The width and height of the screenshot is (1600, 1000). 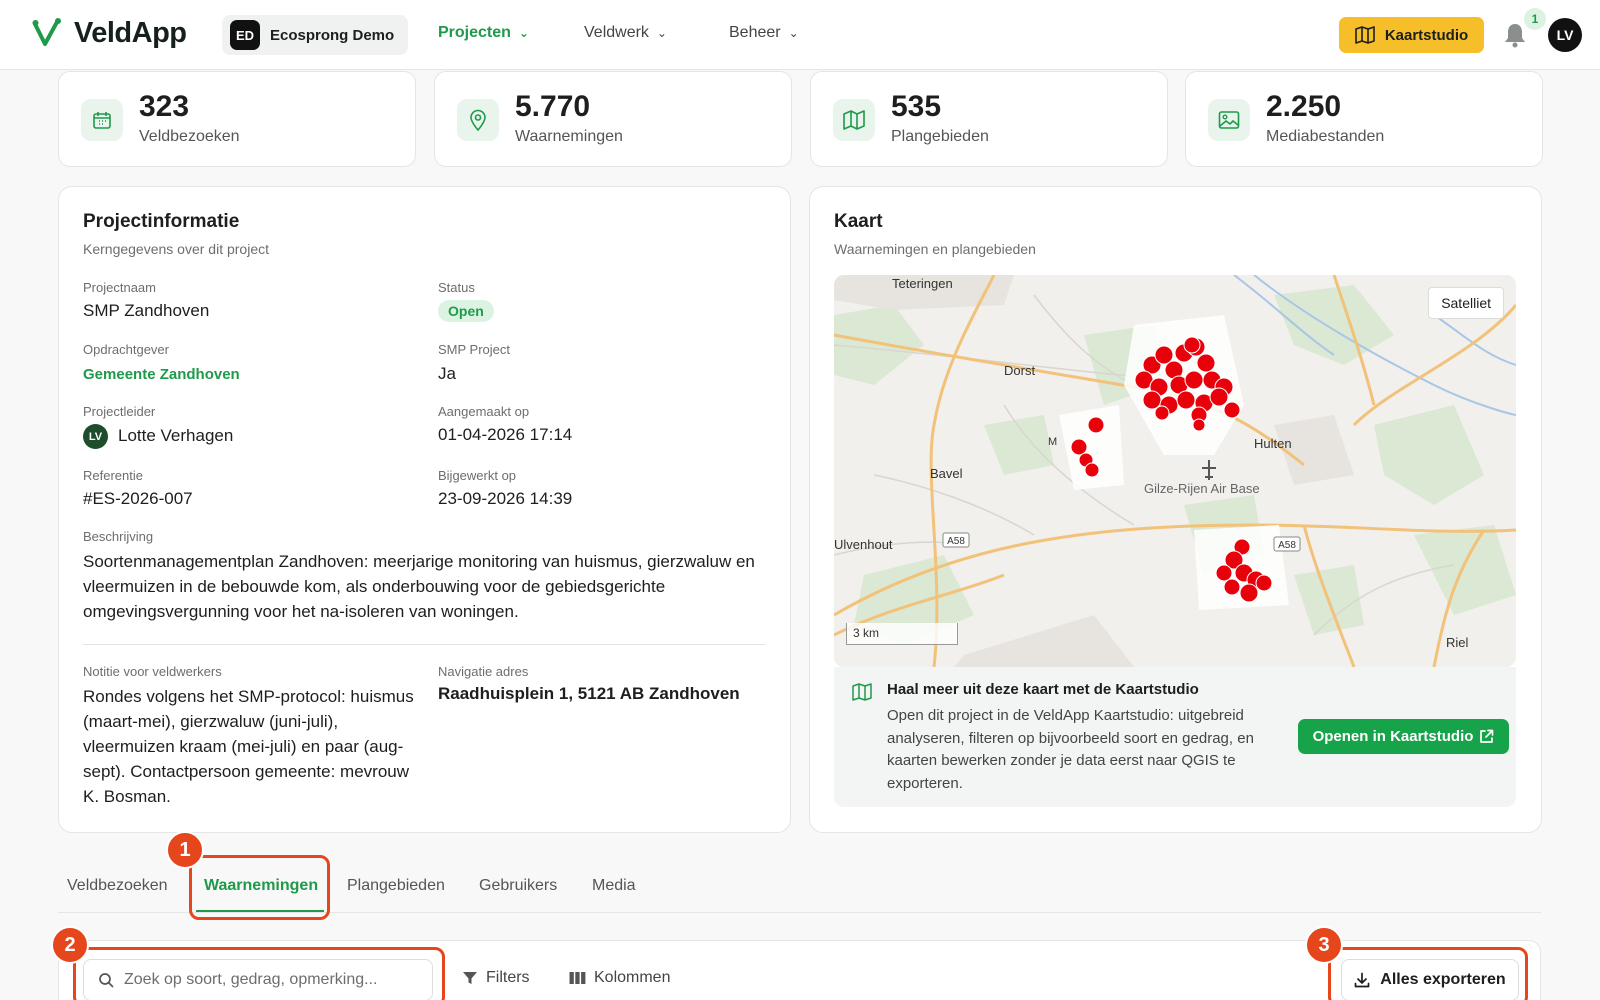 I want to click on nav-veldwerk: Veldwerk ⌄, so click(x=625, y=33).